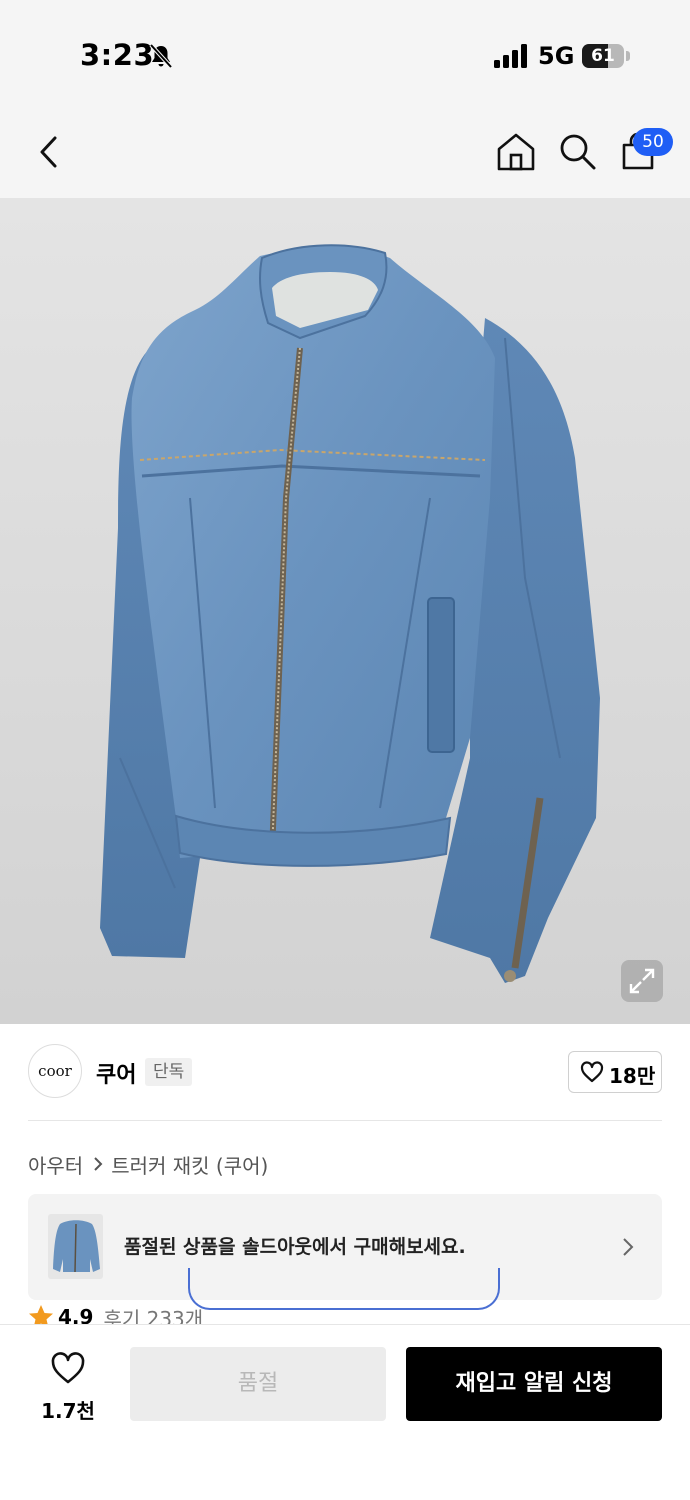 Image resolution: width=690 pixels, height=1500 pixels. Describe the element at coordinates (345, 1120) in the screenshot. I see `divider` at that location.